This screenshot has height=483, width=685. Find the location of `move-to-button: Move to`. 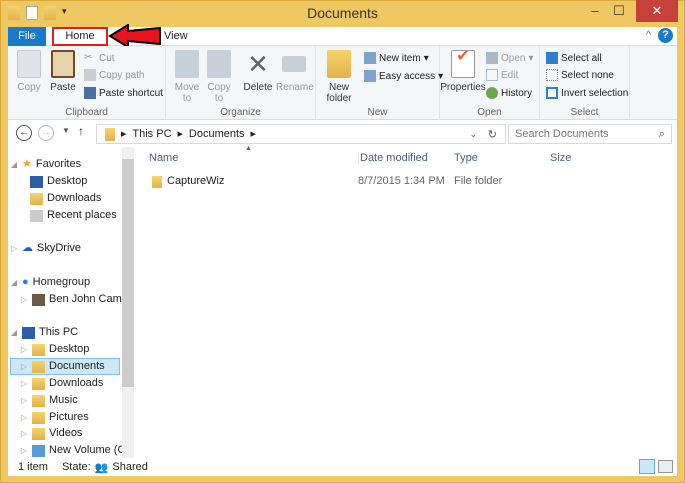

move-to-button: Move to is located at coordinates (187, 77).